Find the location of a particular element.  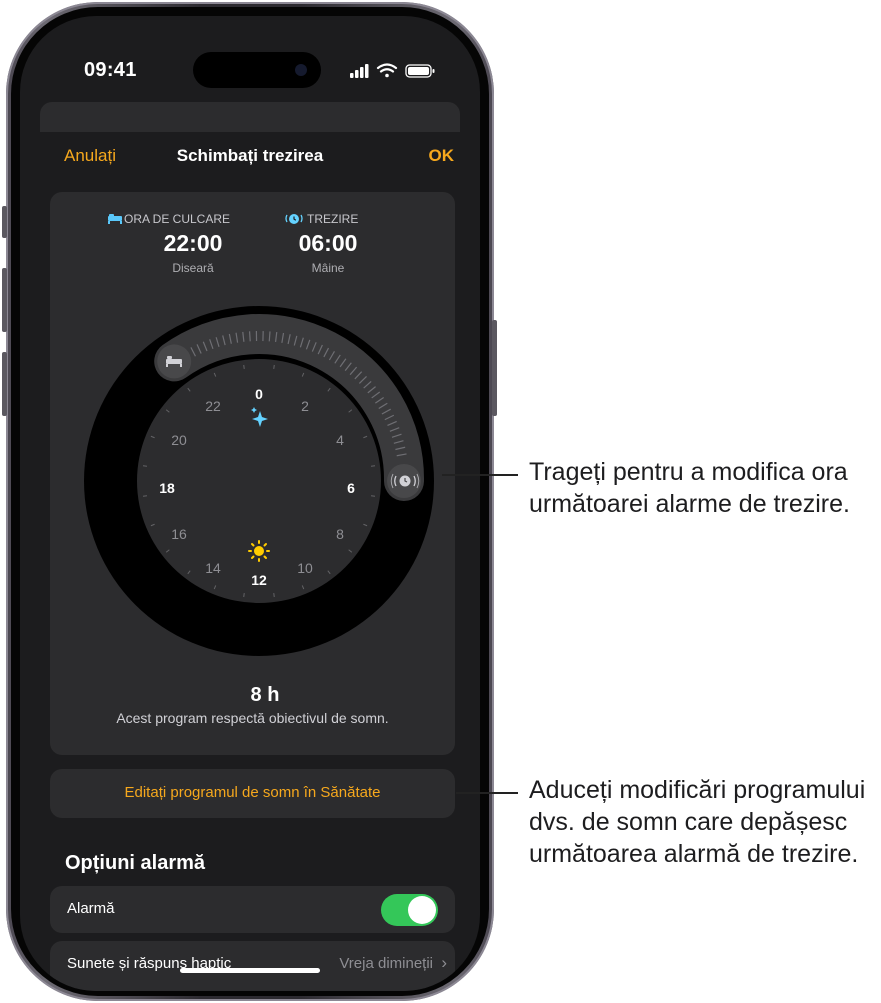

hour-label-4: 4 is located at coordinates (340, 440).